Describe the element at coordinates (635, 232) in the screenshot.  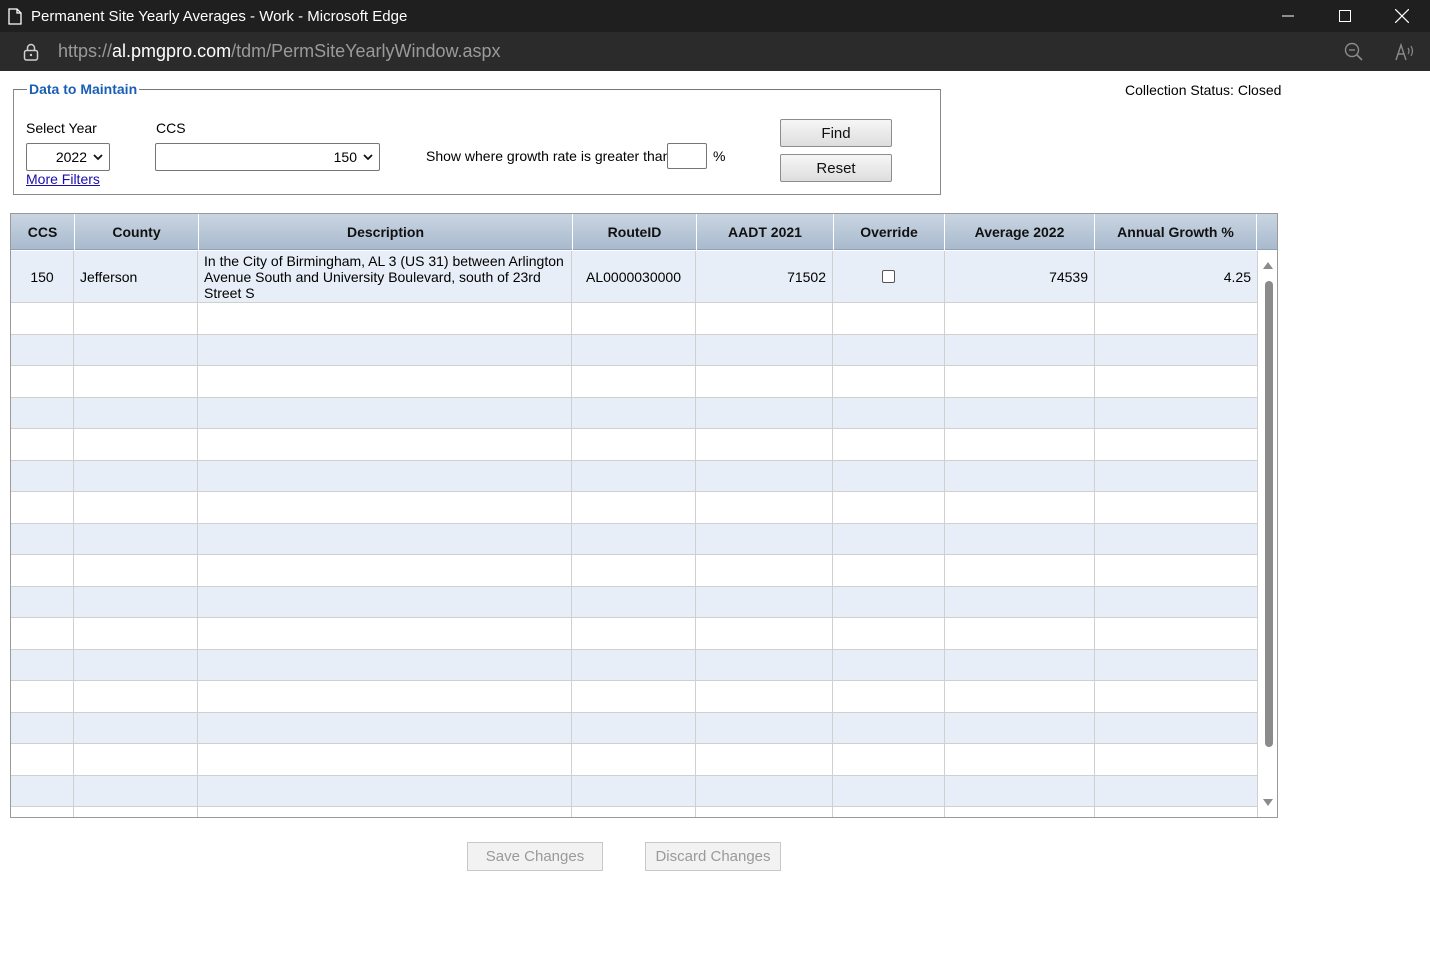
I see `header-route-id: RouteID` at that location.